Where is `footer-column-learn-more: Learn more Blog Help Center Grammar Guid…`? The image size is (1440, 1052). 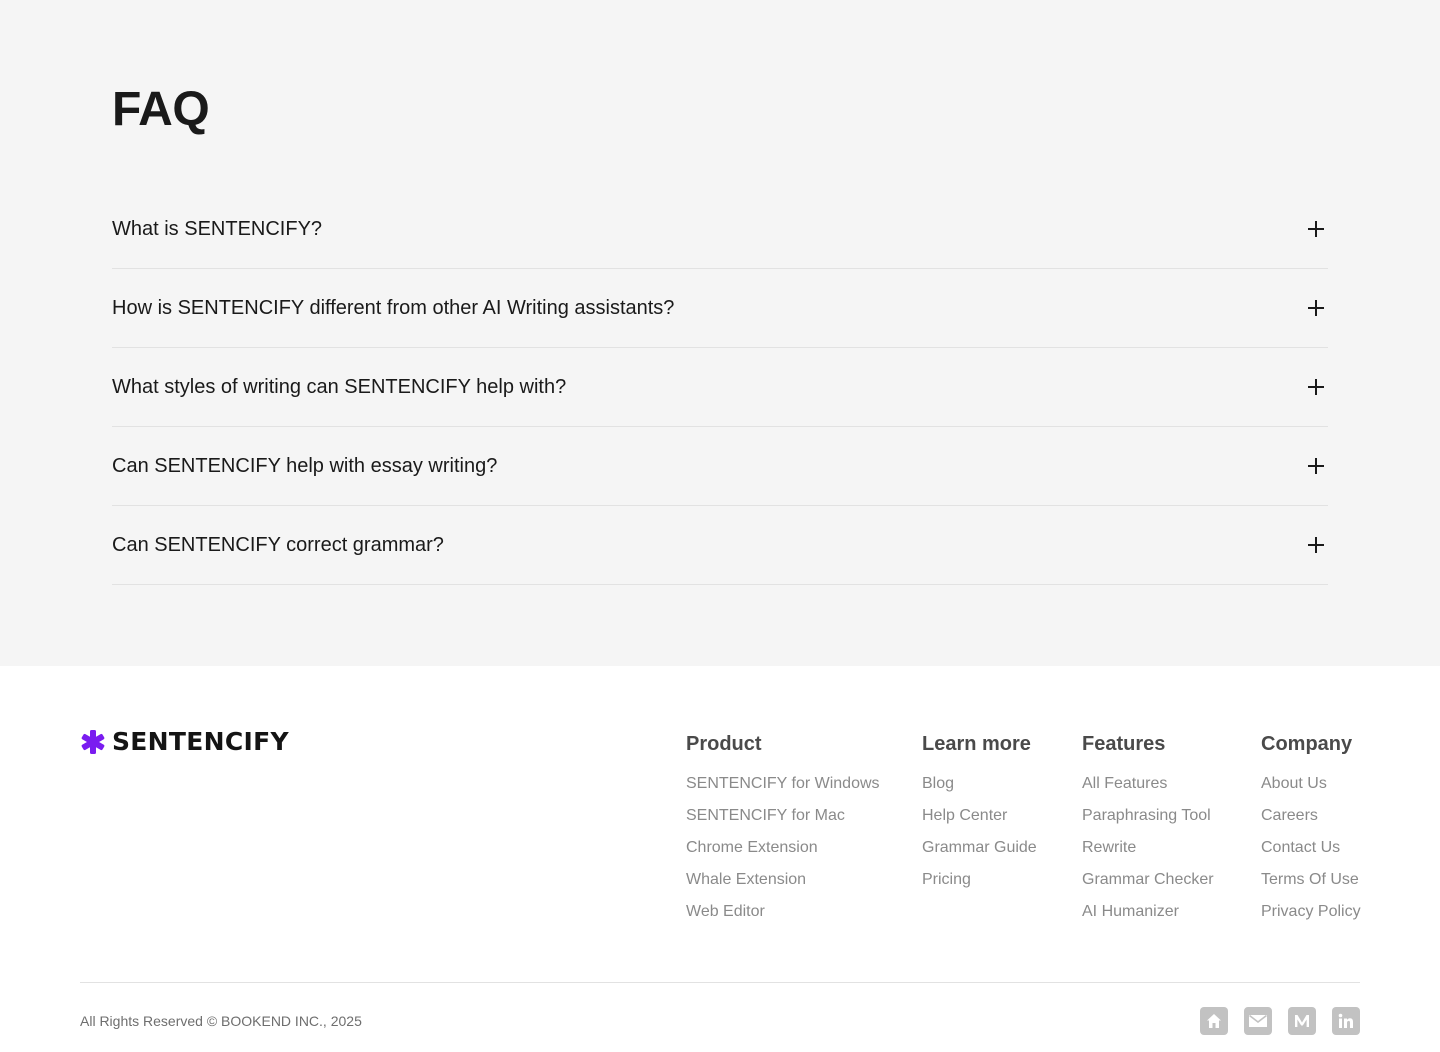 footer-column-learn-more: Learn more Blog Help Center Grammar Guid… is located at coordinates (979, 817).